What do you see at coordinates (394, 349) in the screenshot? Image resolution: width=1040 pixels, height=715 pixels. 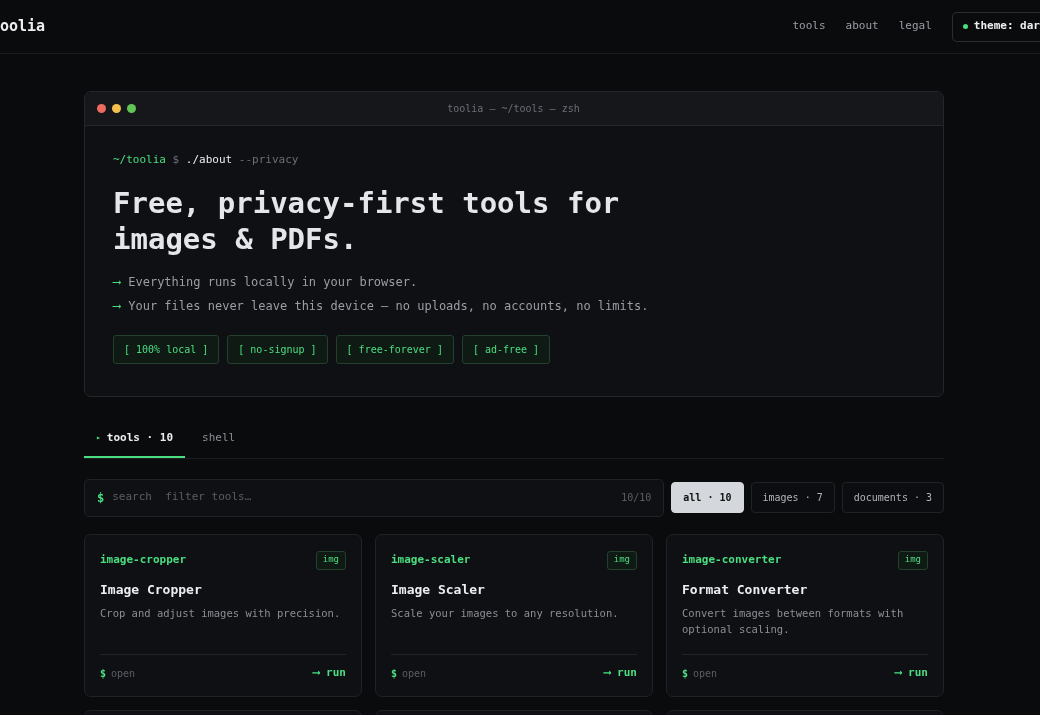 I see `feature-tag: [ free-forever ]` at bounding box center [394, 349].